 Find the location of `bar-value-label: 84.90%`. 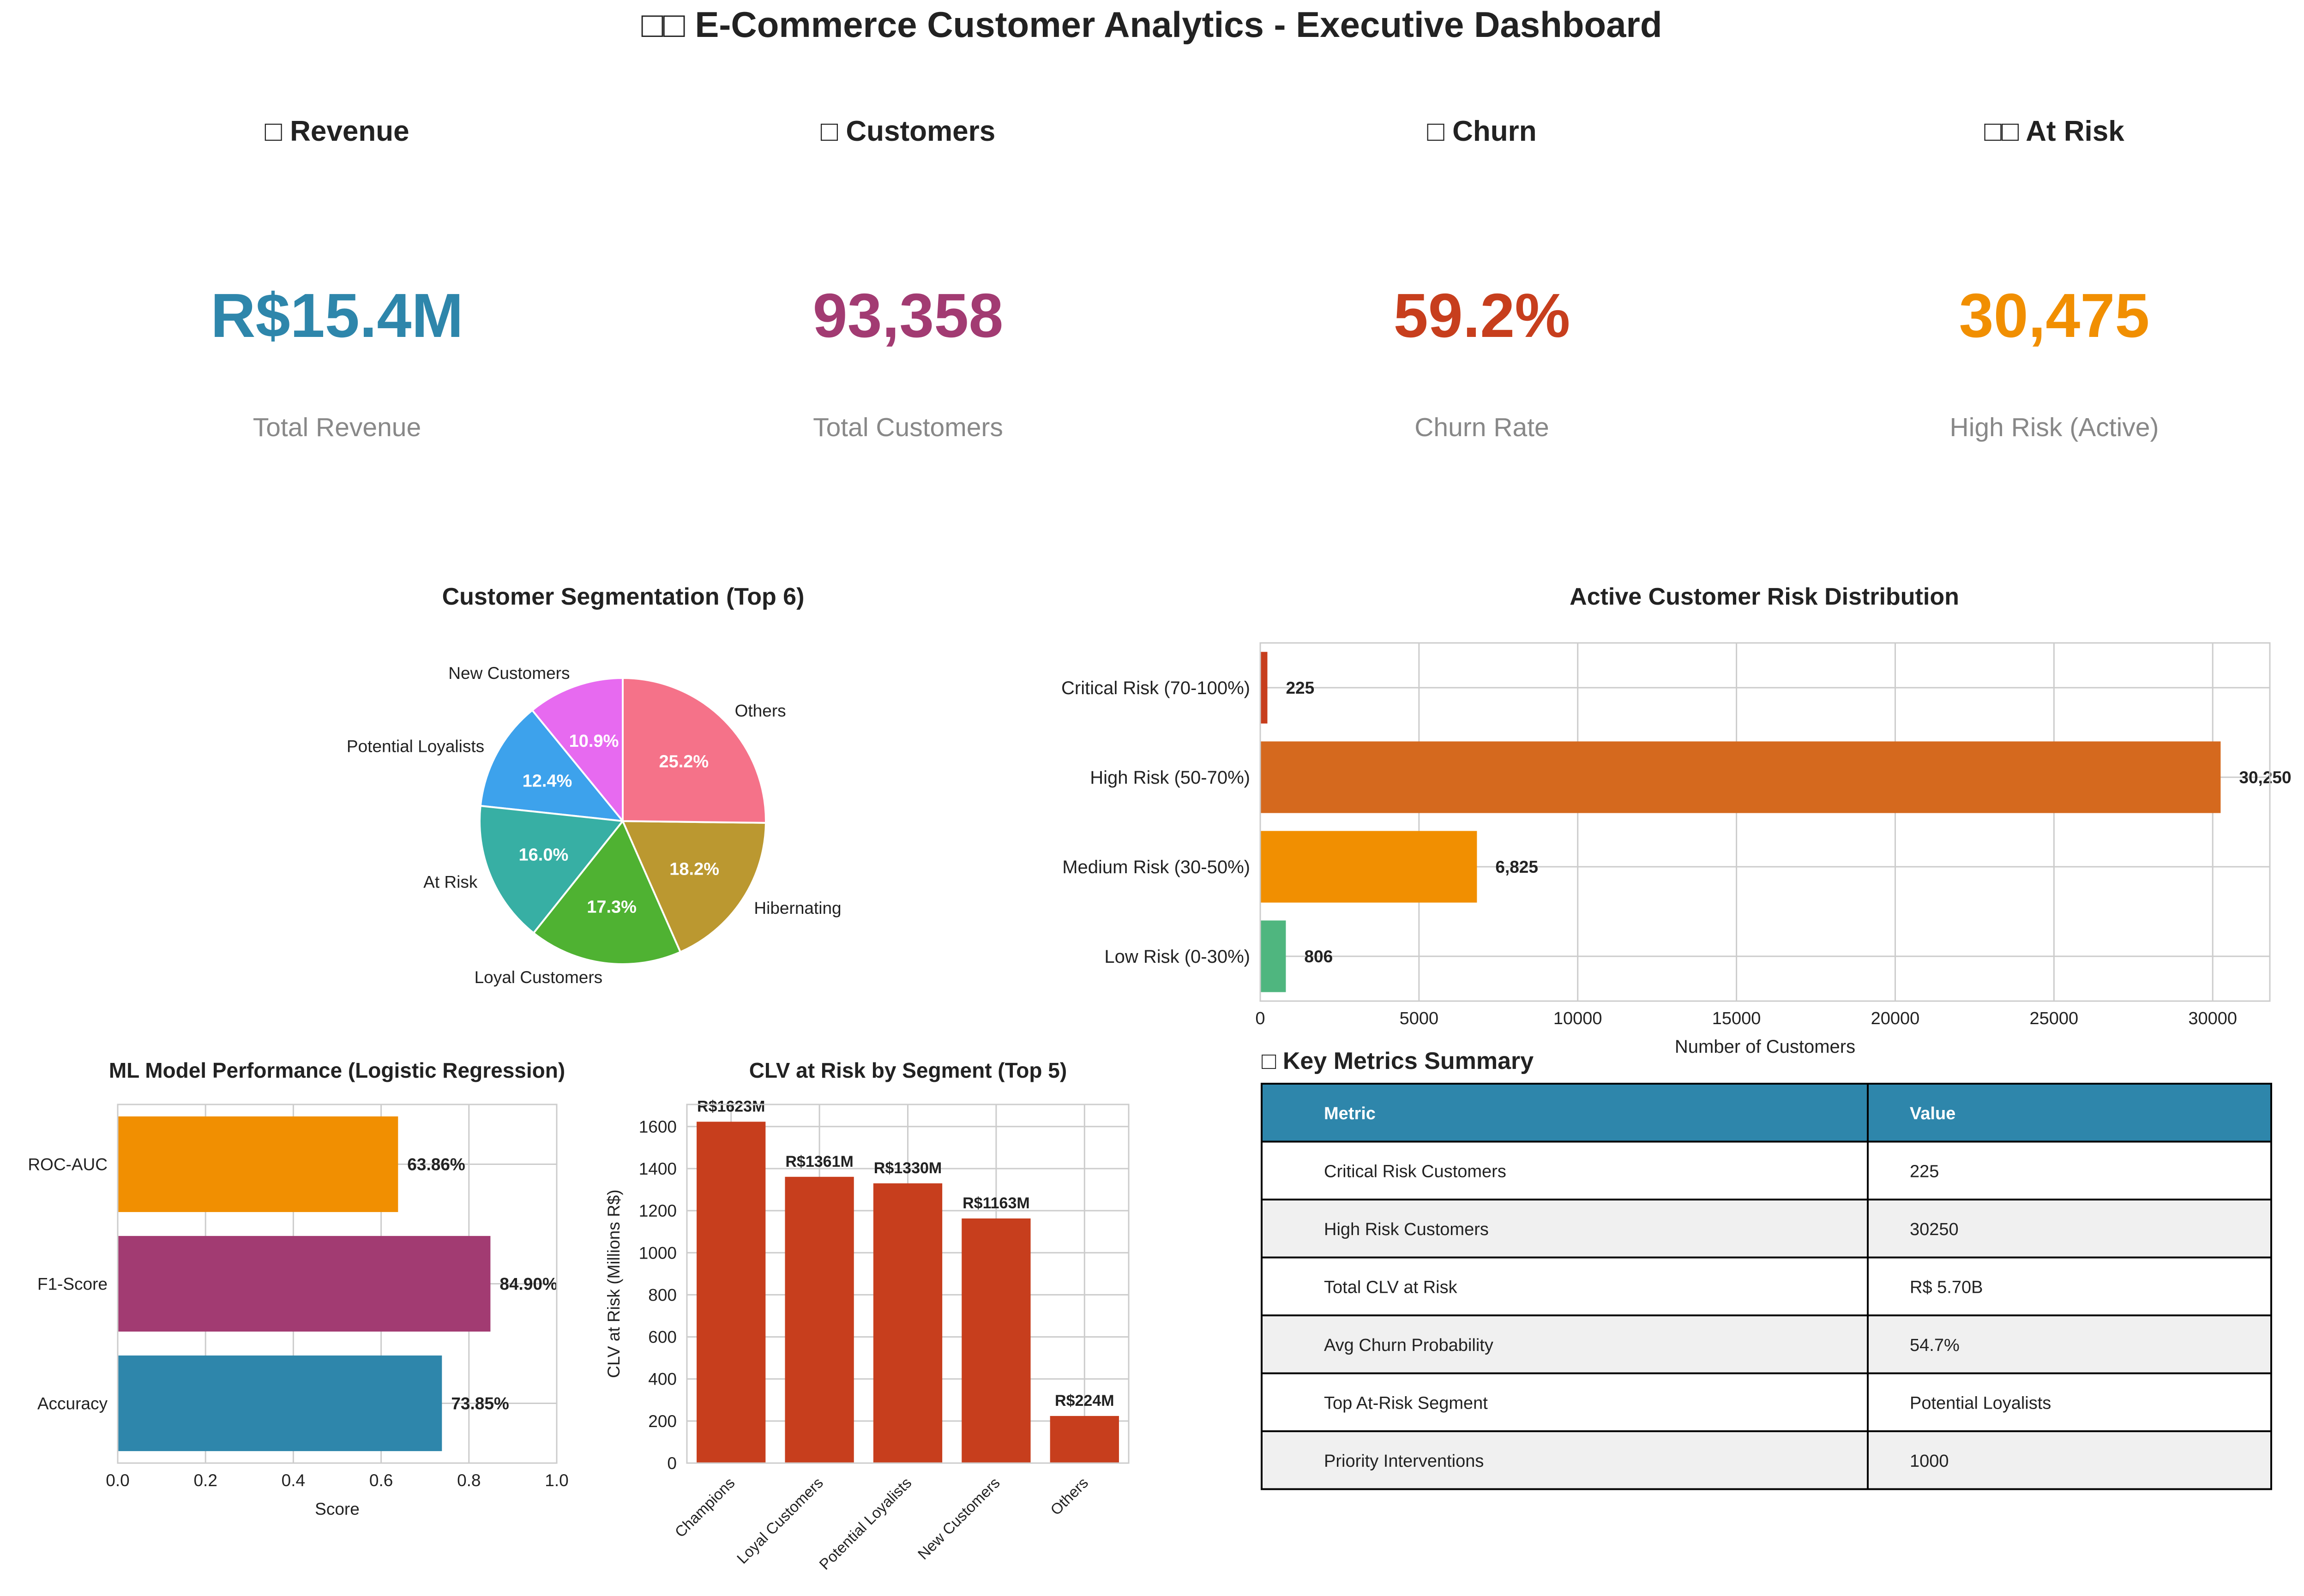

bar-value-label: 84.90% is located at coordinates (528, 1283).